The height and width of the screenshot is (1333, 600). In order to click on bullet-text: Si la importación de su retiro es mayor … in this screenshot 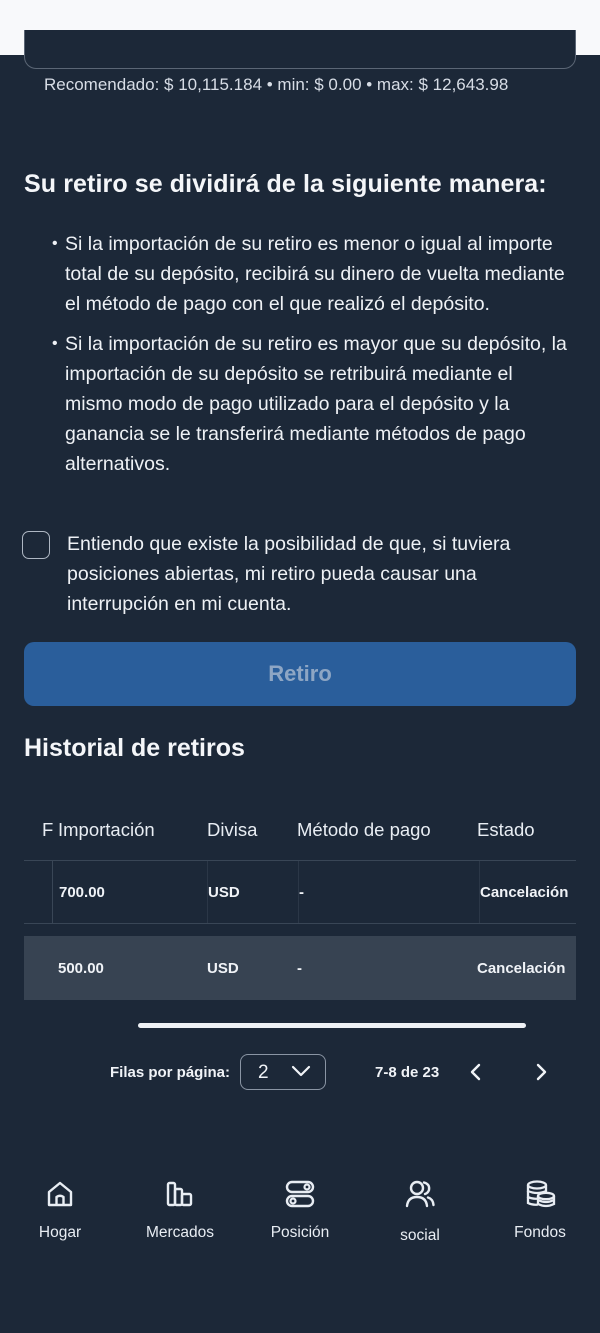, I will do `click(316, 404)`.